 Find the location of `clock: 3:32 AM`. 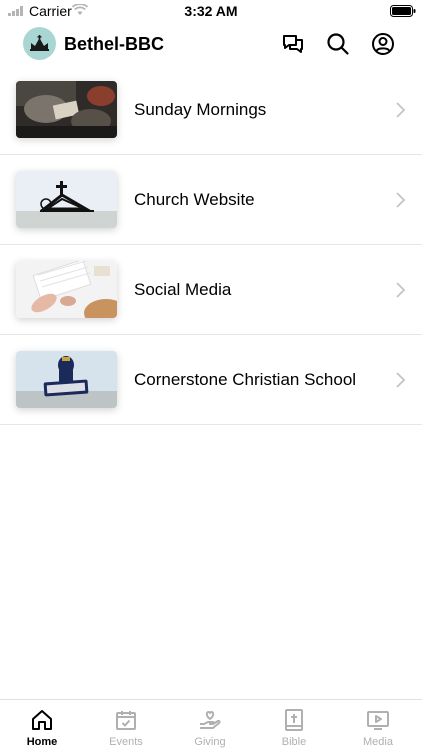

clock: 3:32 AM is located at coordinates (211, 11).